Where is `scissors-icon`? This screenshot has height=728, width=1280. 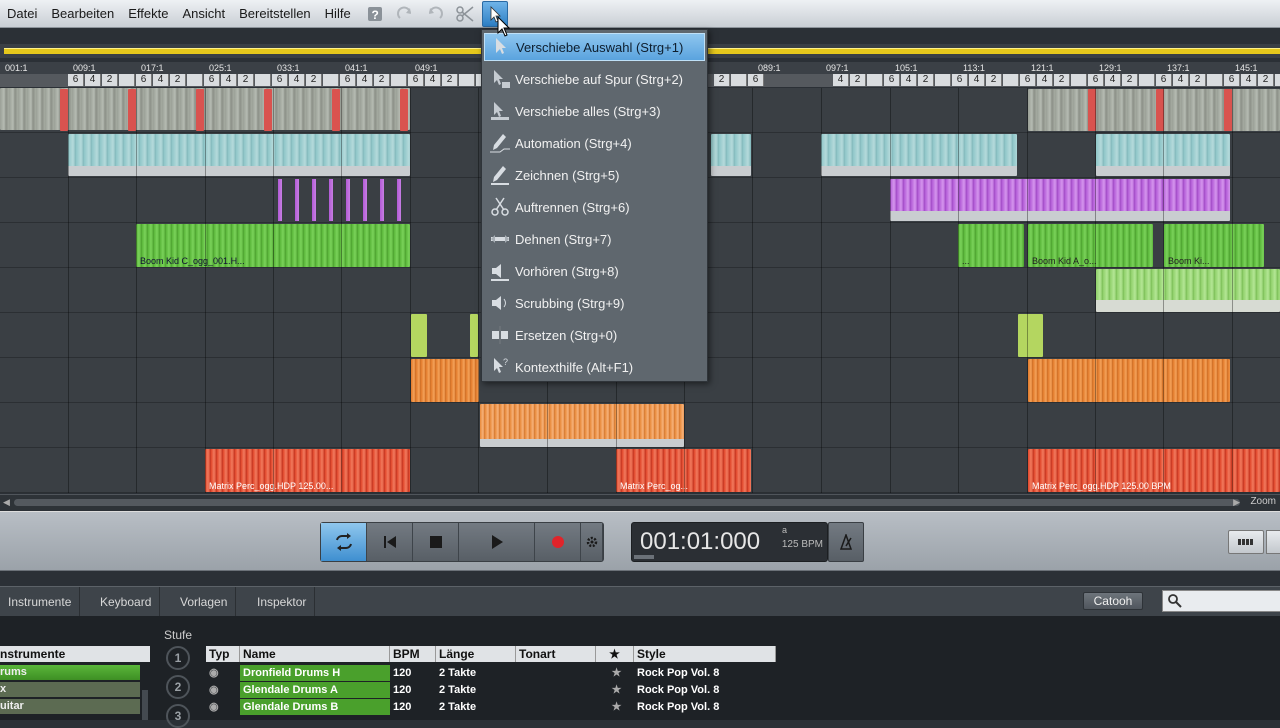 scissors-icon is located at coordinates (465, 14).